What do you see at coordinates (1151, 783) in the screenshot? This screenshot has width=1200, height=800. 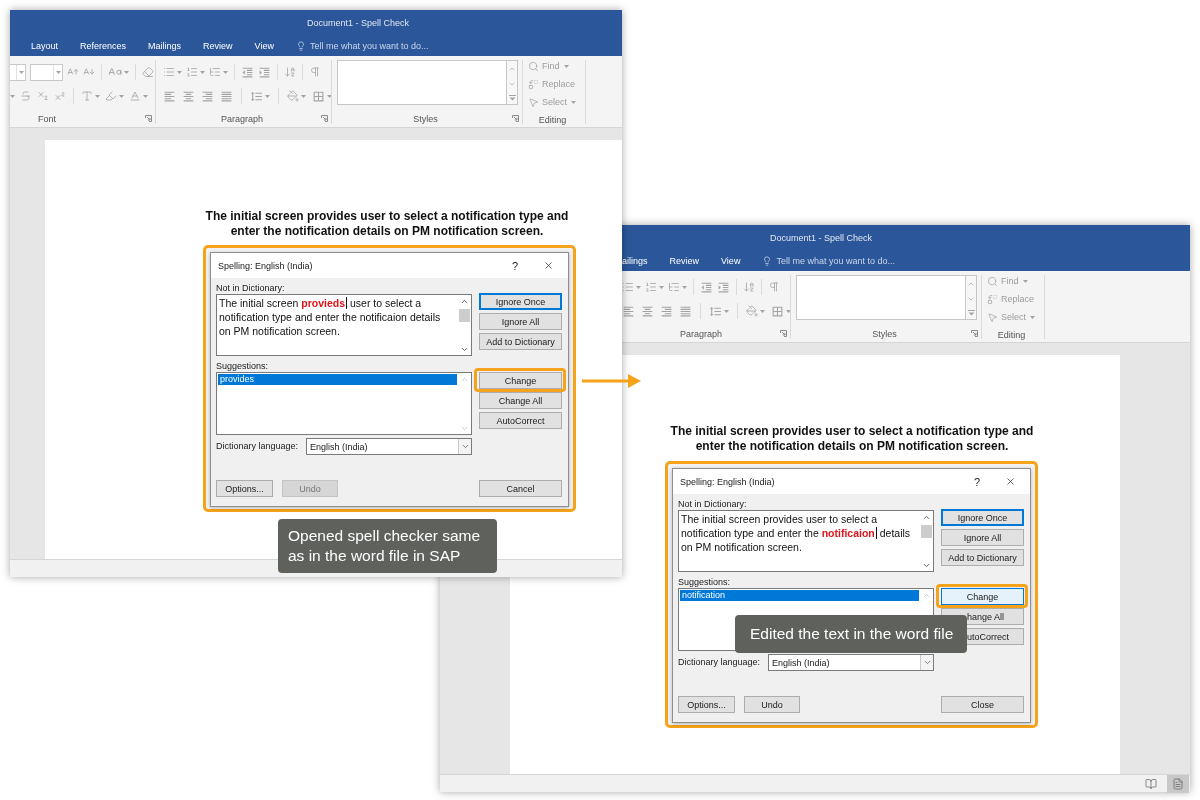 I see `book-icon` at bounding box center [1151, 783].